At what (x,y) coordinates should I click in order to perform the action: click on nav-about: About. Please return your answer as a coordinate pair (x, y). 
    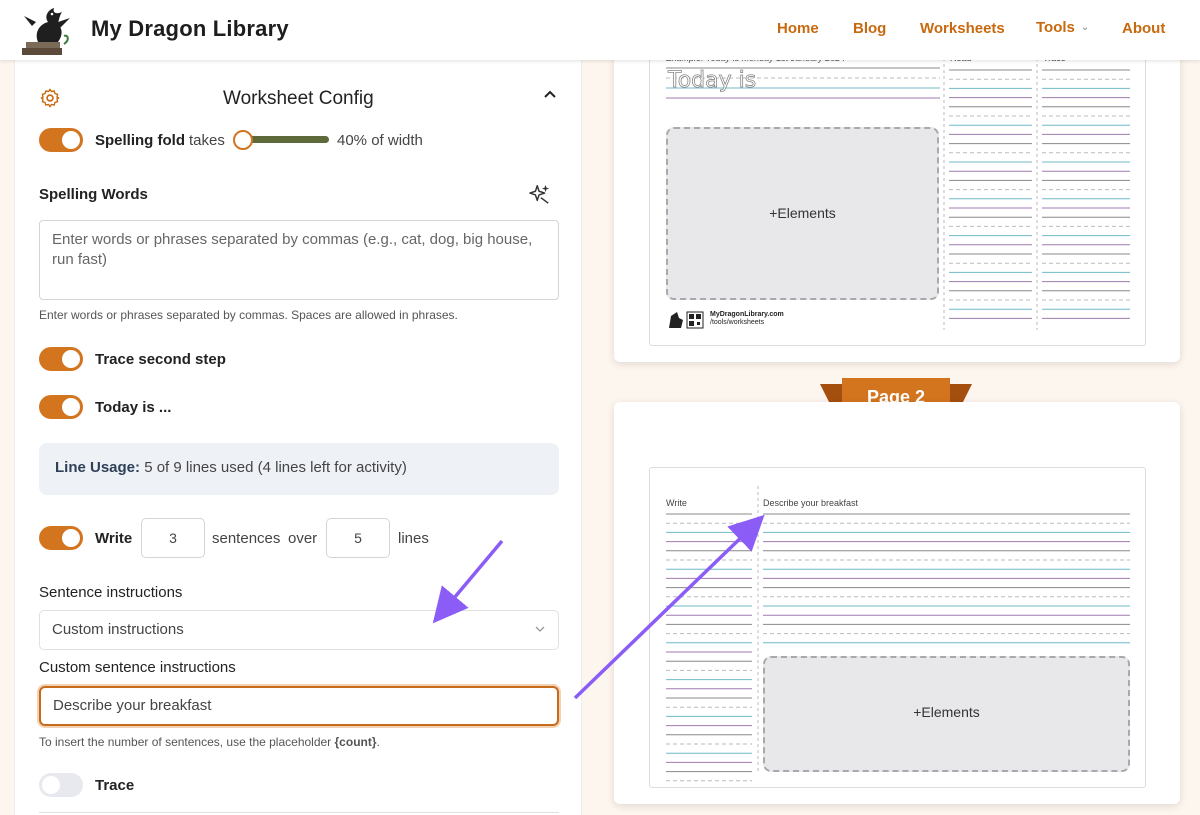
    Looking at the image, I should click on (1143, 28).